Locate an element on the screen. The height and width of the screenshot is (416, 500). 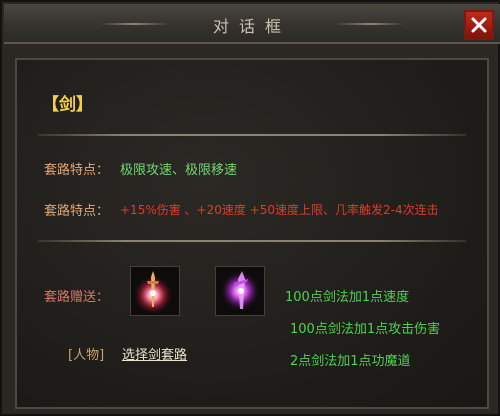
select-sword-route-link: 选择剑套路 is located at coordinates (154, 353).